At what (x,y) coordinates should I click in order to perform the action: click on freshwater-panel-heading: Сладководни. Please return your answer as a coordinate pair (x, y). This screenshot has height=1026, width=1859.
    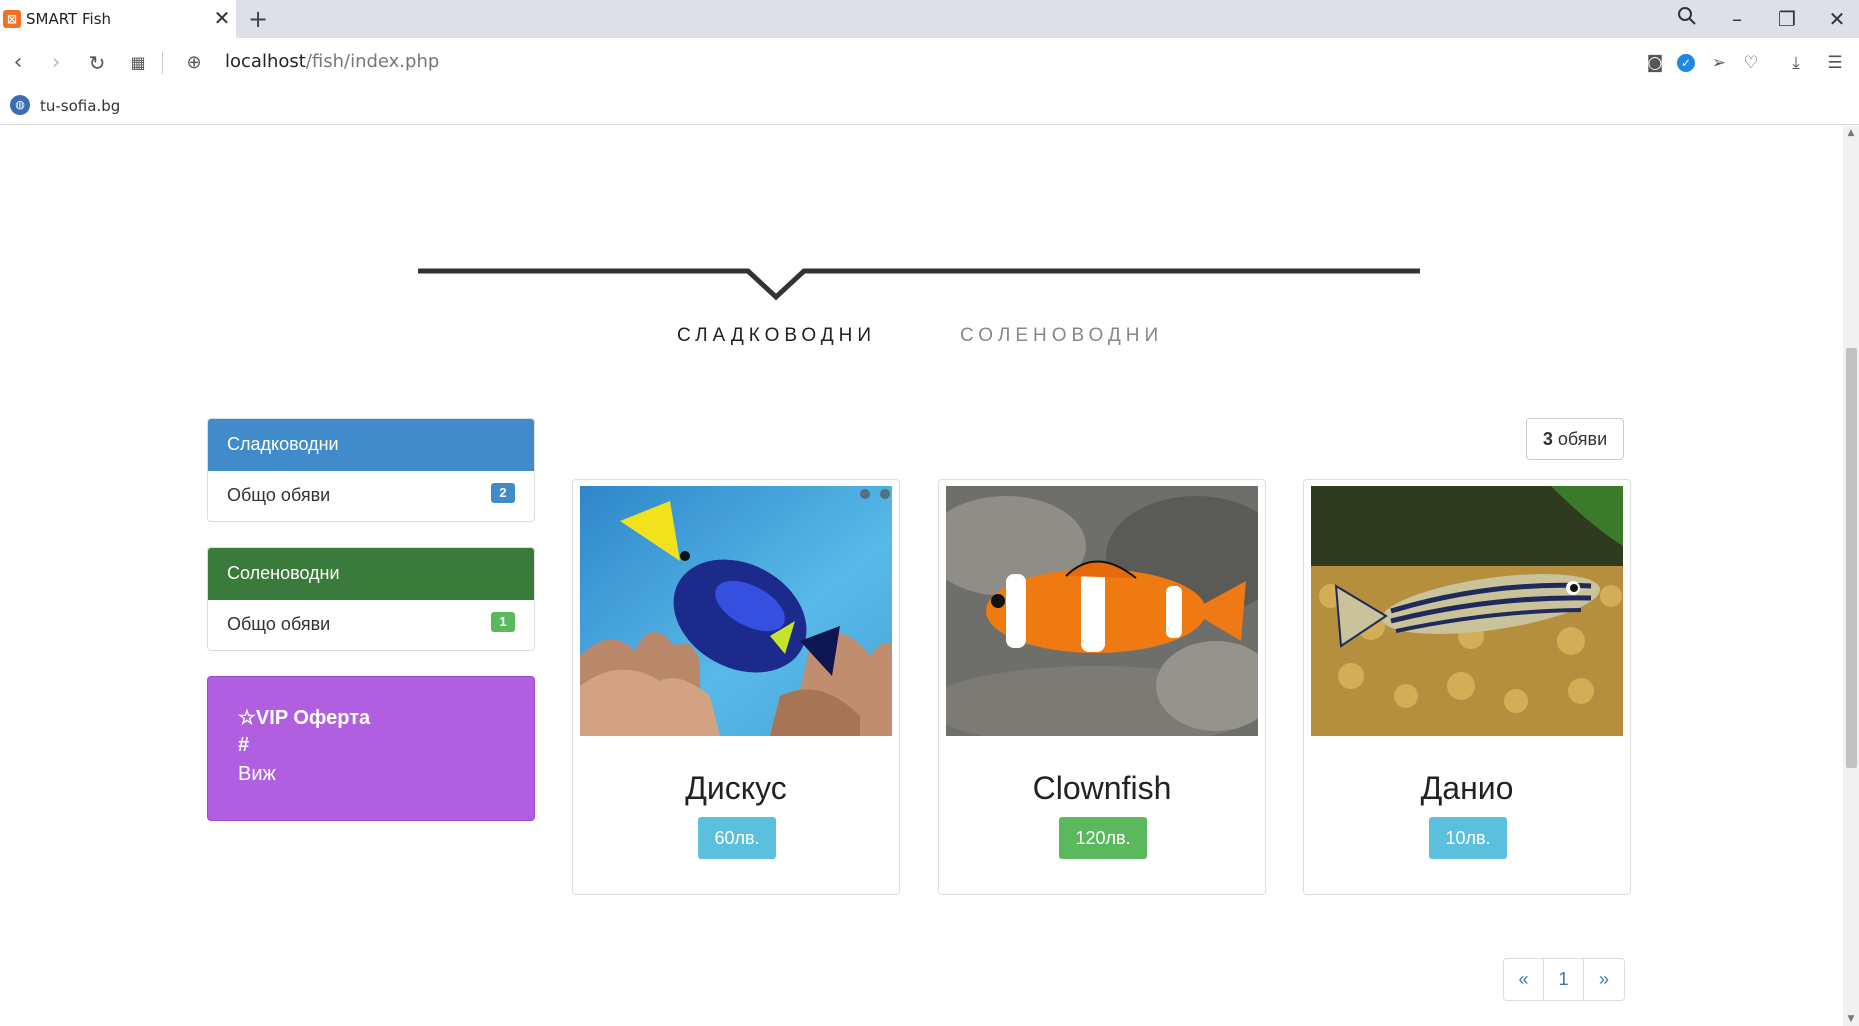
    Looking at the image, I should click on (371, 445).